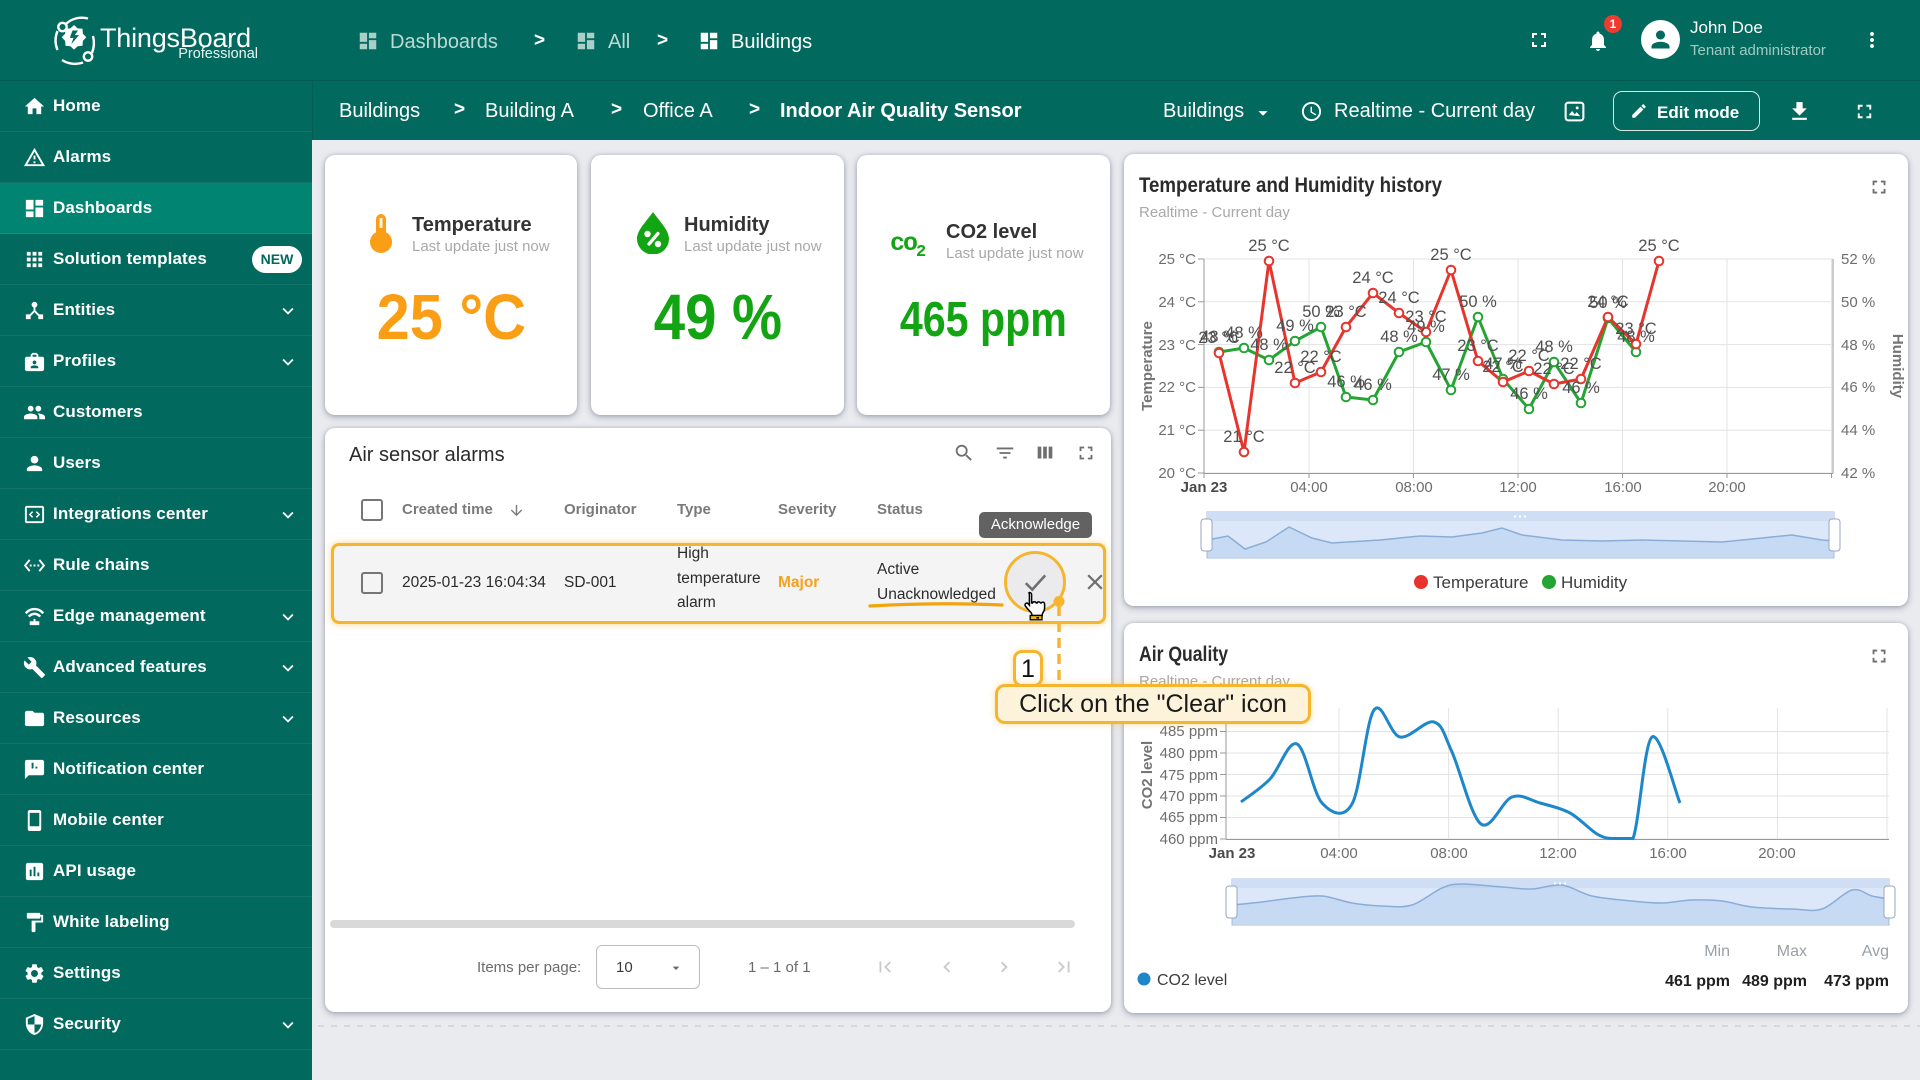 The height and width of the screenshot is (1080, 1920). What do you see at coordinates (1858, 259) in the screenshot?
I see `svg-text: 52 %` at bounding box center [1858, 259].